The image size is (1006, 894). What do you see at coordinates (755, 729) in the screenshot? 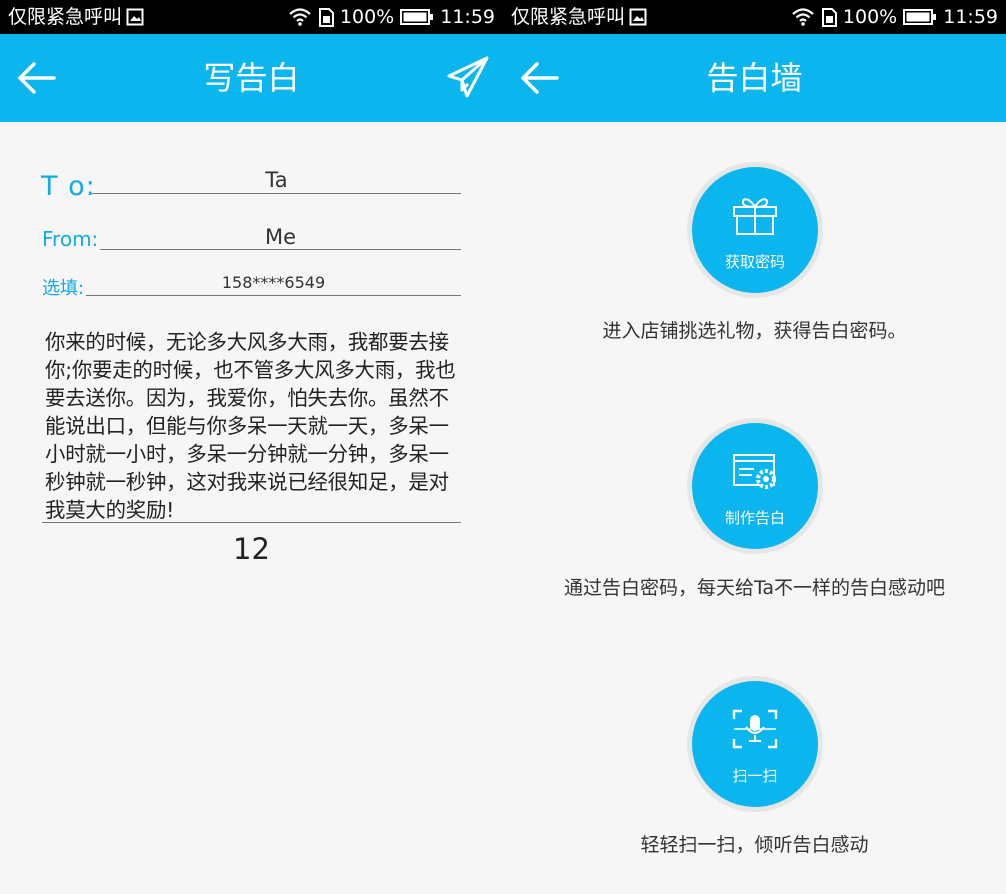
I see `scan-mic-icon` at bounding box center [755, 729].